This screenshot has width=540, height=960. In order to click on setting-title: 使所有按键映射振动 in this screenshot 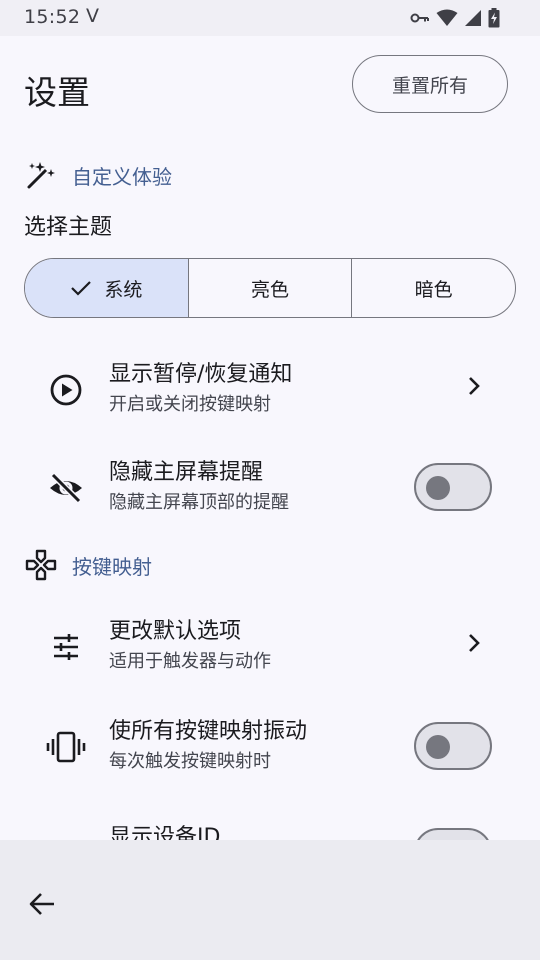, I will do `click(208, 731)`.